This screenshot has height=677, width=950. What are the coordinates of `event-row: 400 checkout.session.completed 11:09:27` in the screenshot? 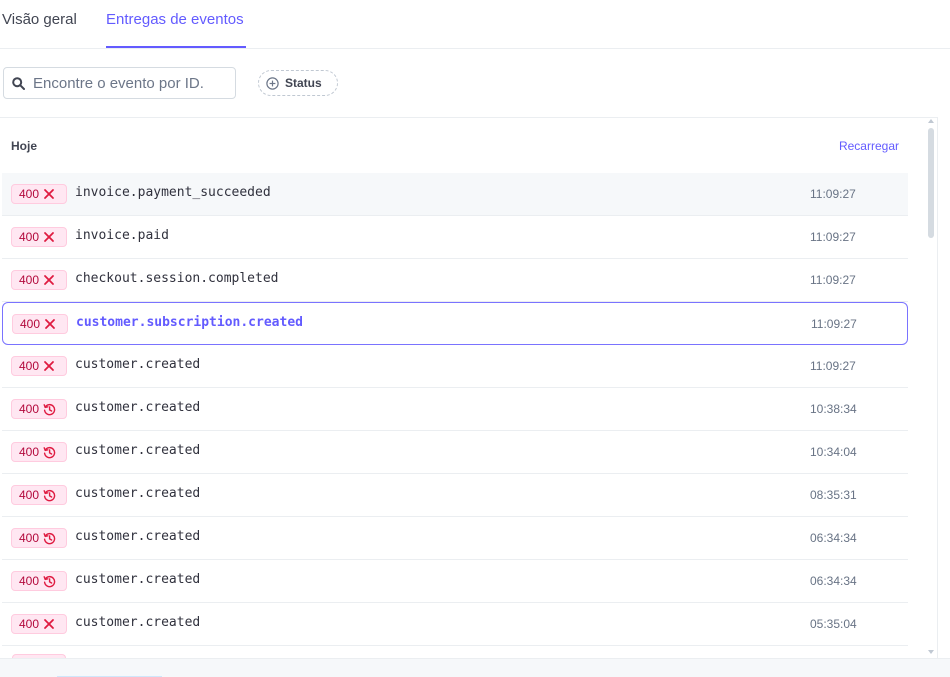 It's located at (455, 280).